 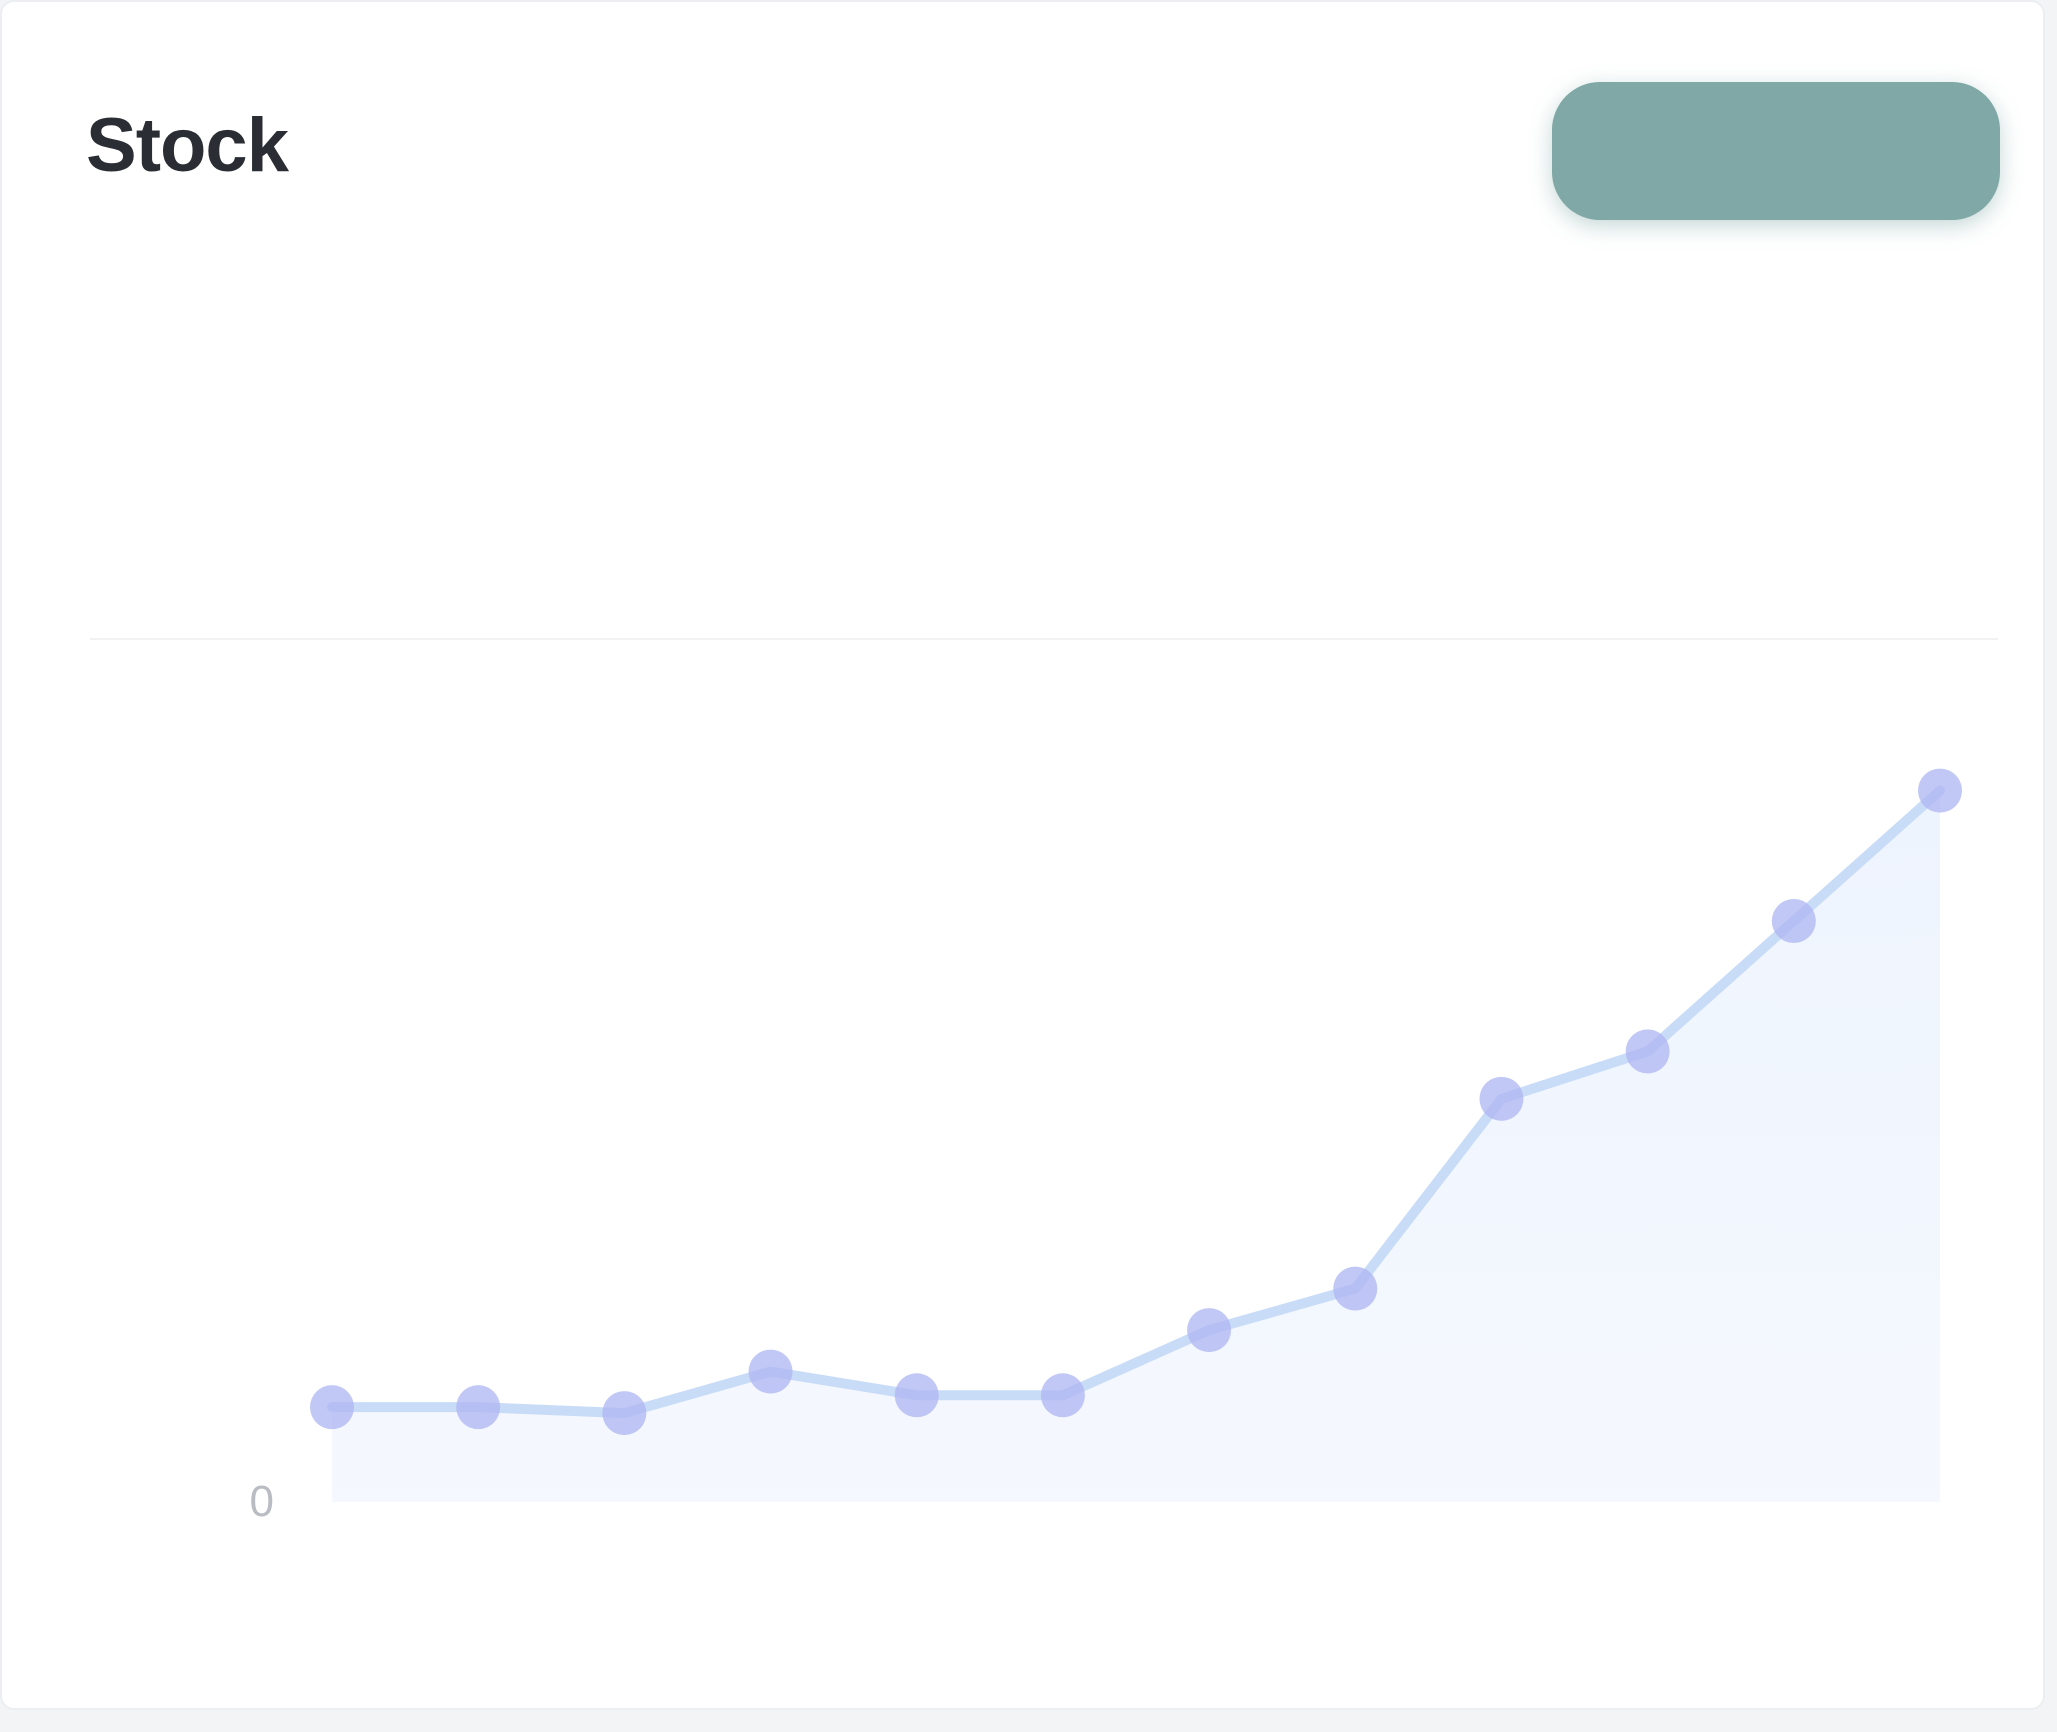 I want to click on y-tick-label: 0, so click(x=262, y=1501).